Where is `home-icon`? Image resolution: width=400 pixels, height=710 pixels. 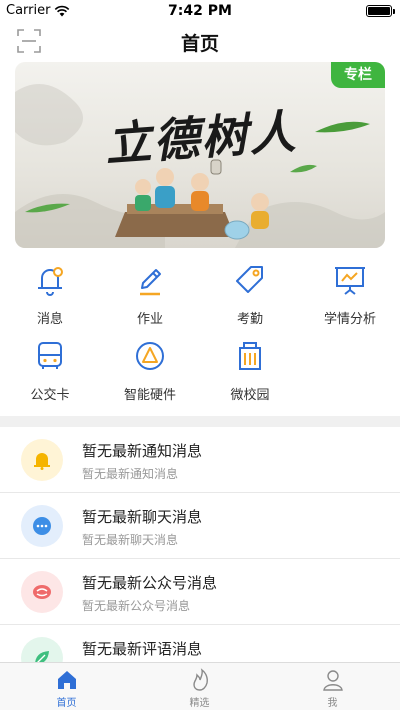 home-icon is located at coordinates (66, 680).